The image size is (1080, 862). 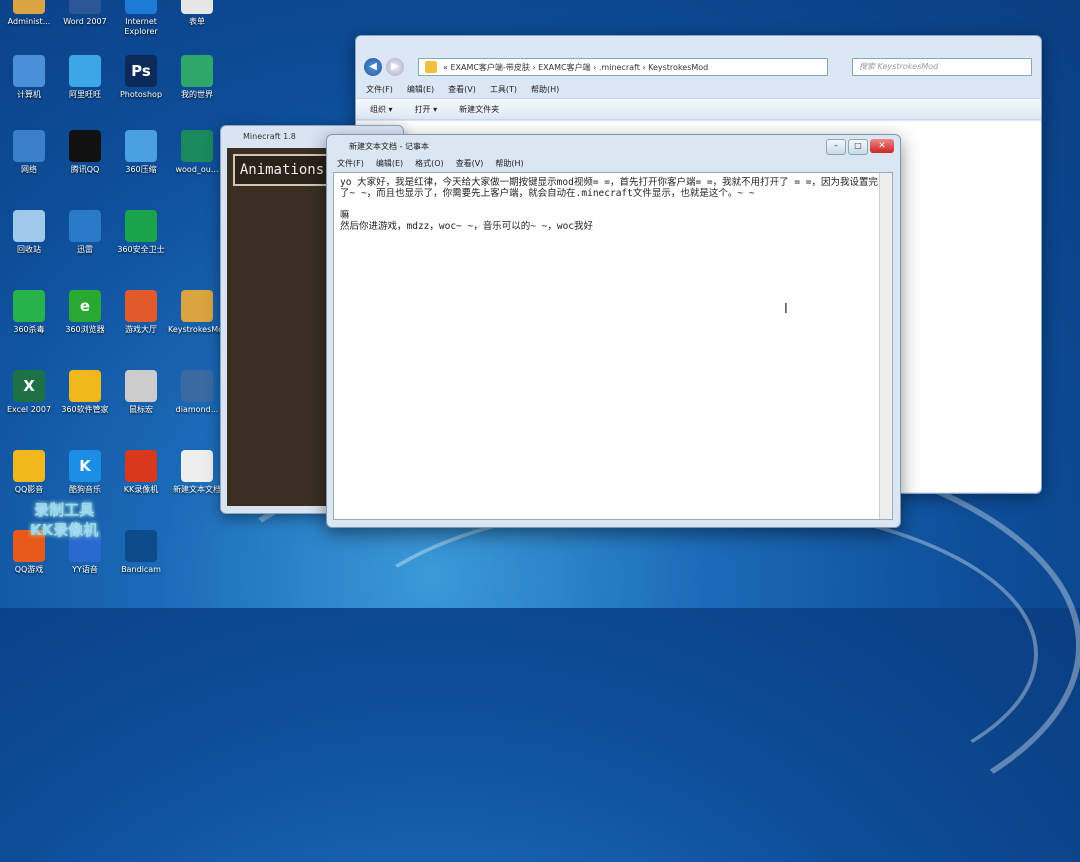 I want to click on mouse-icon, so click(x=141, y=386).